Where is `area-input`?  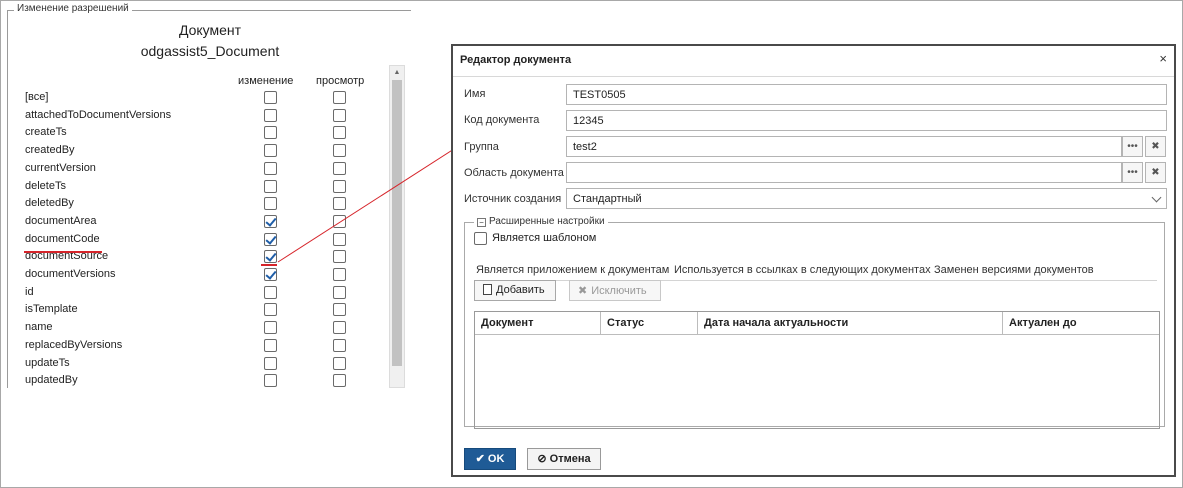
area-input is located at coordinates (844, 172).